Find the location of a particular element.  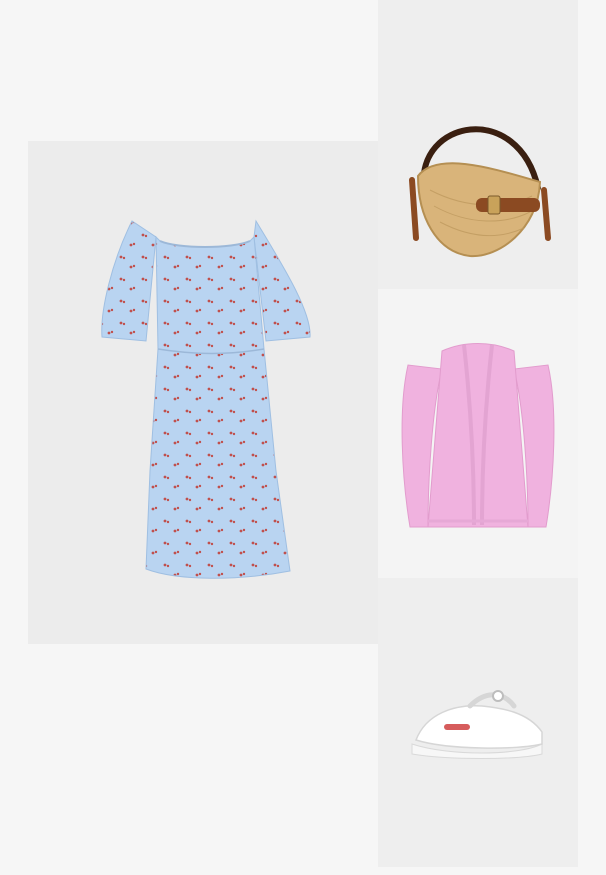

cardigan-image is located at coordinates (478, 435).